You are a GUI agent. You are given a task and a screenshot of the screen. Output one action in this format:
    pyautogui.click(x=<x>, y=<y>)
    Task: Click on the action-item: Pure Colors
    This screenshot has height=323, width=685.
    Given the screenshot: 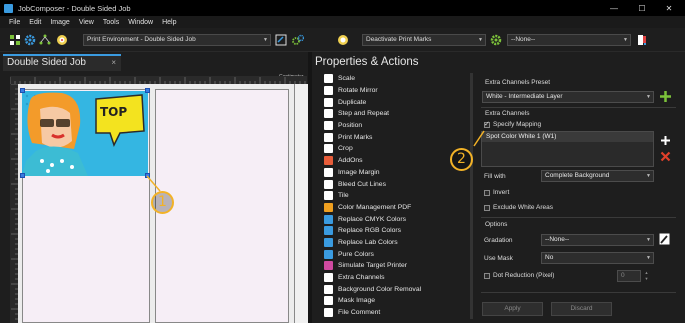 What is the action you would take?
    pyautogui.click(x=399, y=254)
    